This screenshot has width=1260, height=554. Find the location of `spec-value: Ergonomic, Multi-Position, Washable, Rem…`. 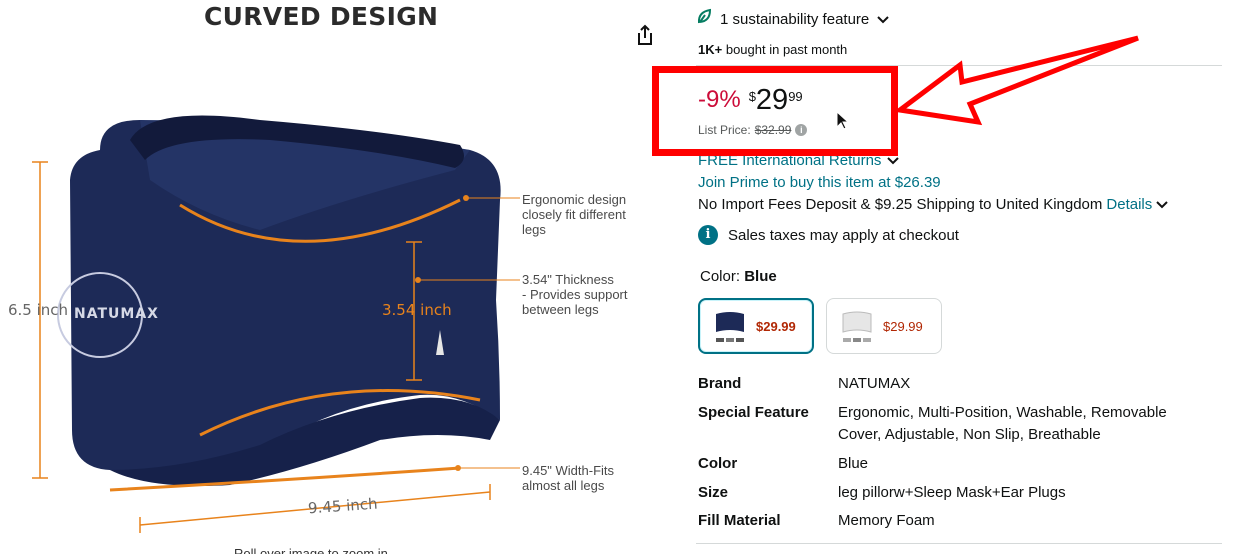

spec-value: Ergonomic, Multi-Position, Washable, Rem… is located at coordinates (1002, 423).